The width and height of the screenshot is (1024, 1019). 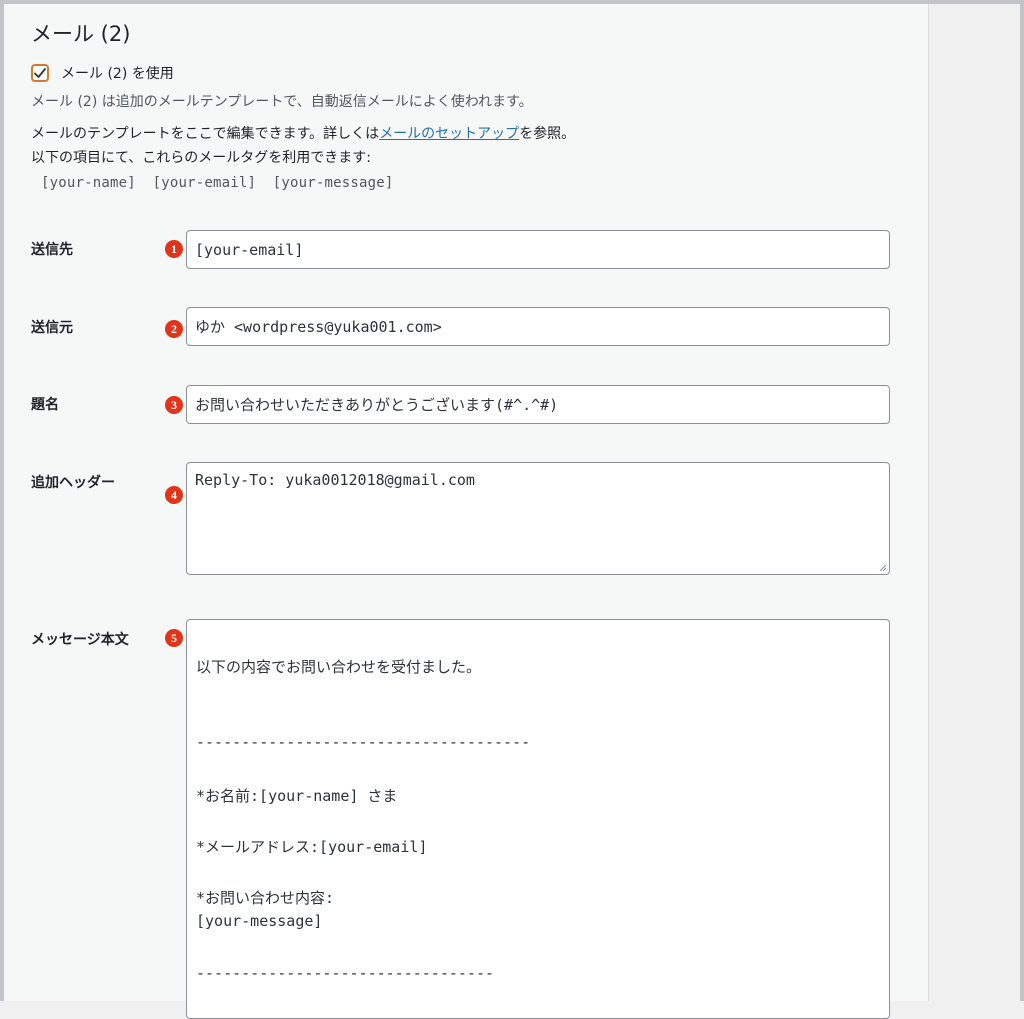 I want to click on tags-note: 以下の項目にて、これらのメールタグを利用できます:, so click(x=201, y=158).